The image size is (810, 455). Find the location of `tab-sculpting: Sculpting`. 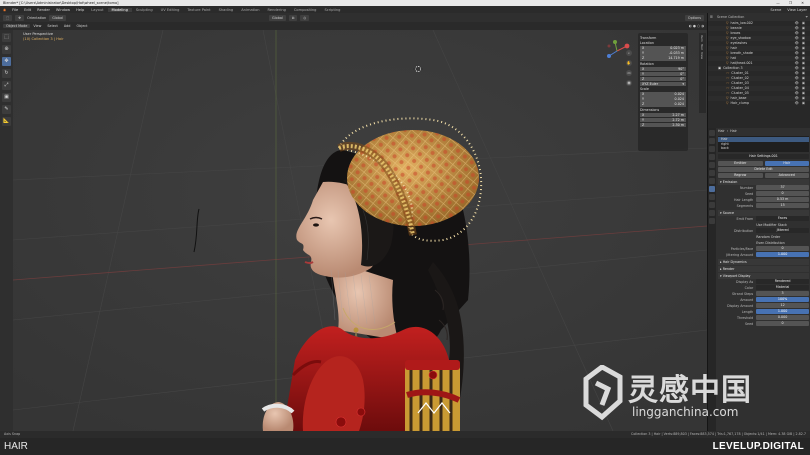

tab-sculpting: Sculpting is located at coordinates (144, 10).